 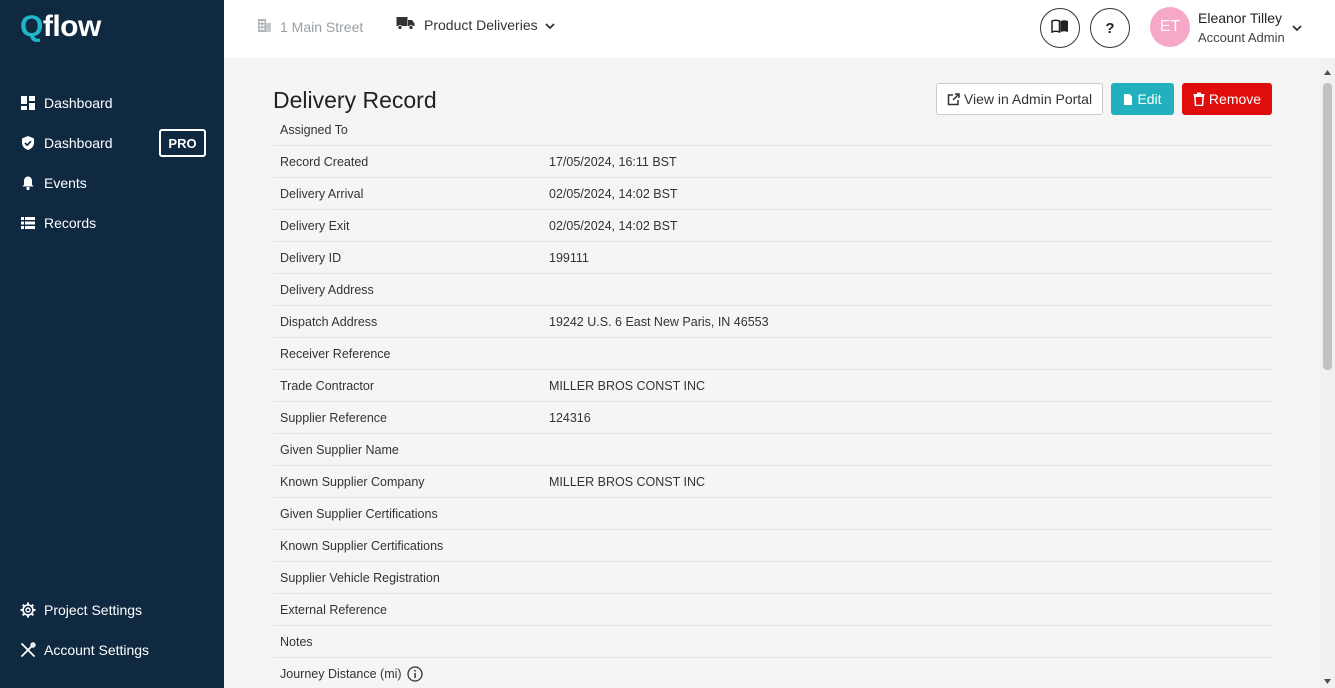 What do you see at coordinates (772, 386) in the screenshot?
I see `table-row: Trade Contractor MILLER BROS CONST INC` at bounding box center [772, 386].